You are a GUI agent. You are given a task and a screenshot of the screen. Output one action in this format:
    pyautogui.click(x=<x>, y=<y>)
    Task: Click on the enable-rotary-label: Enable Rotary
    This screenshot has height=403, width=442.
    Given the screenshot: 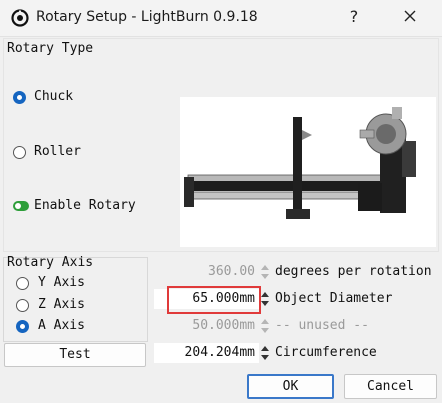 What is the action you would take?
    pyautogui.click(x=85, y=205)
    